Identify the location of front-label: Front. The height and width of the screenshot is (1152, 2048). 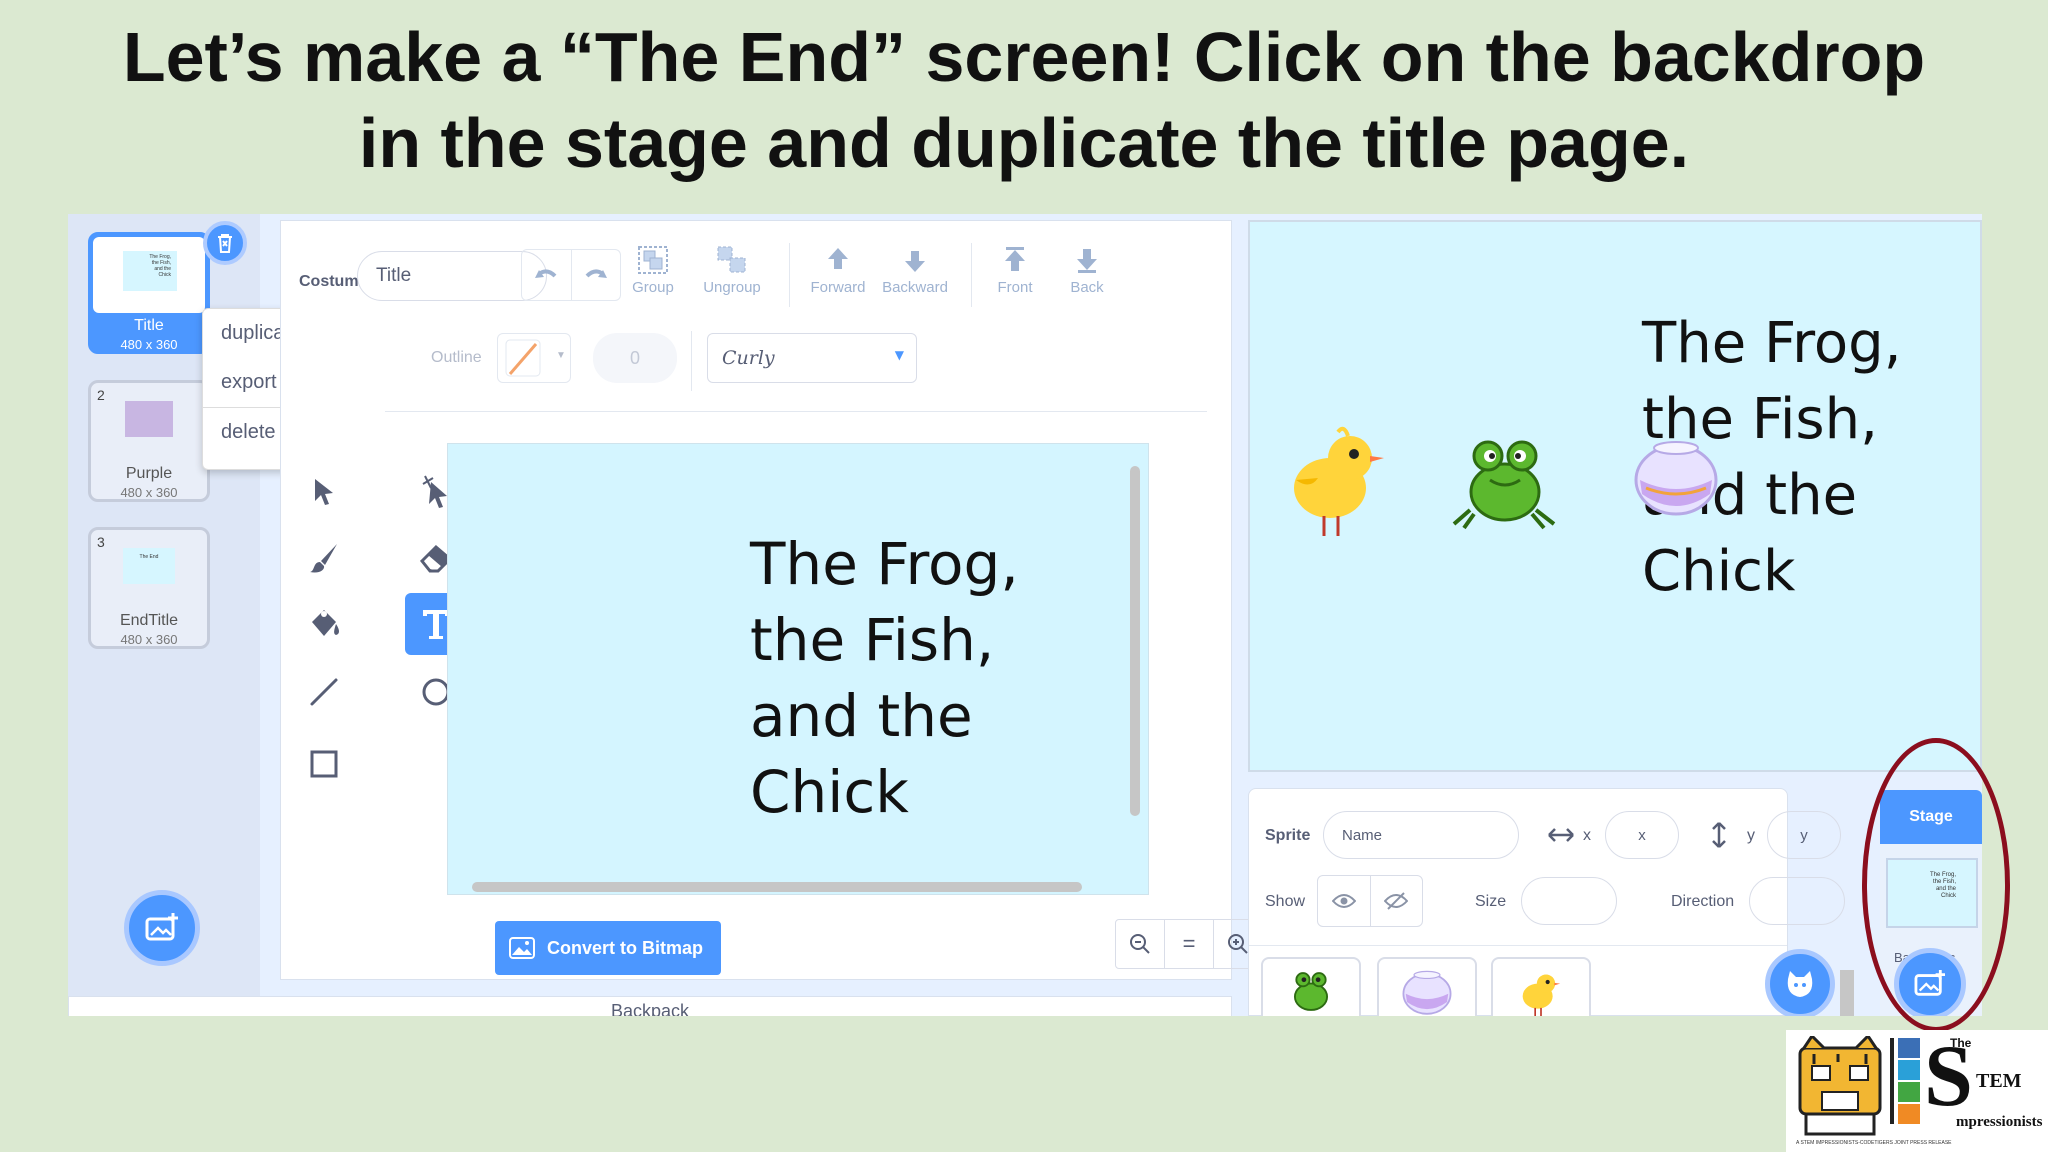
(1015, 287).